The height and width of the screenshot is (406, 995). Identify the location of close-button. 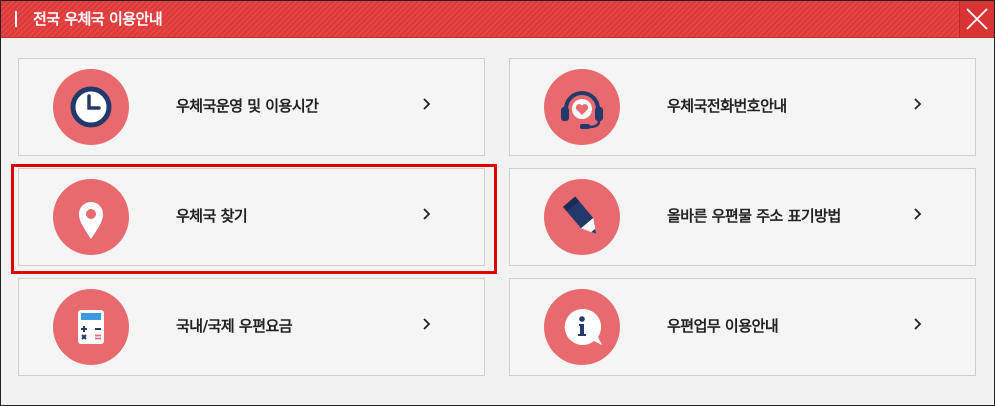
(976, 19).